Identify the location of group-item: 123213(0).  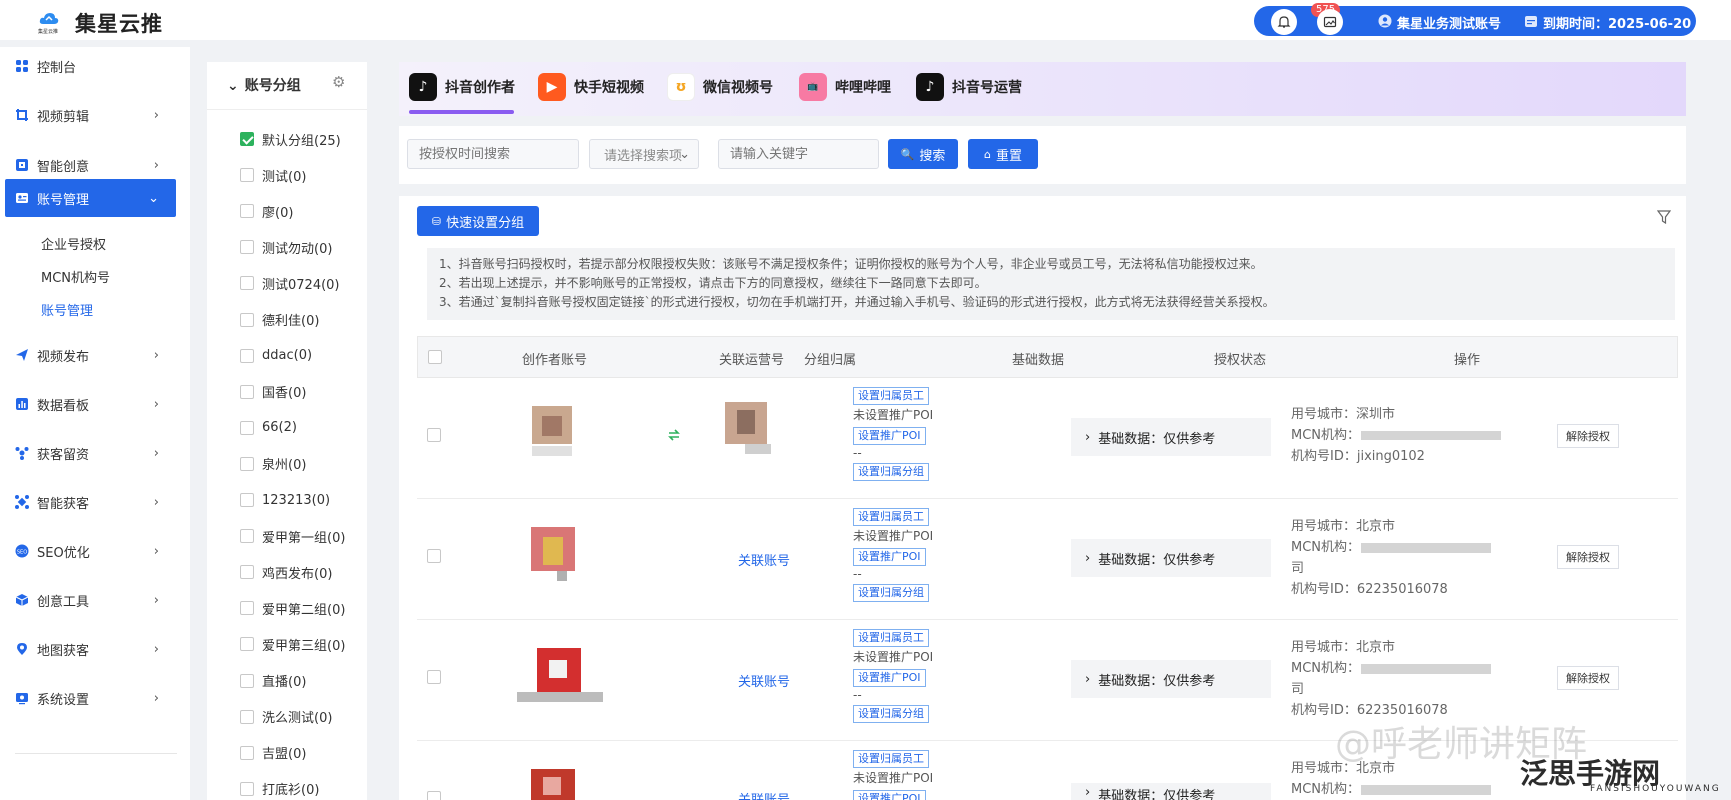
(285, 500).